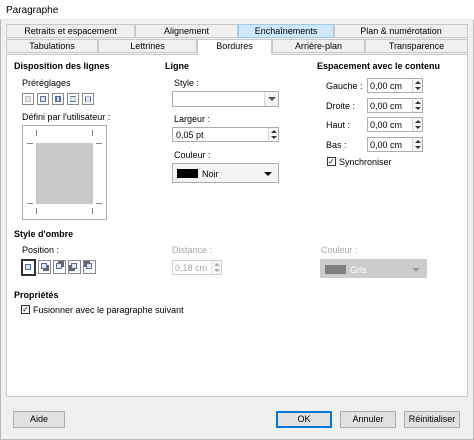 The height and width of the screenshot is (440, 474). What do you see at coordinates (70, 31) in the screenshot?
I see `tab-retraits-espacement: Retraits et espacement` at bounding box center [70, 31].